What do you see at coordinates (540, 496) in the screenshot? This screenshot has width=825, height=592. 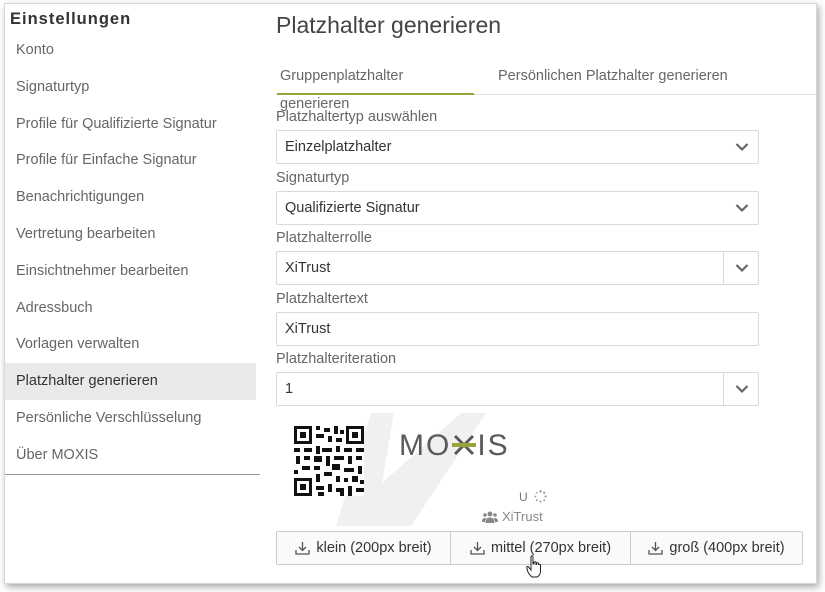 I see `spinner-icon` at bounding box center [540, 496].